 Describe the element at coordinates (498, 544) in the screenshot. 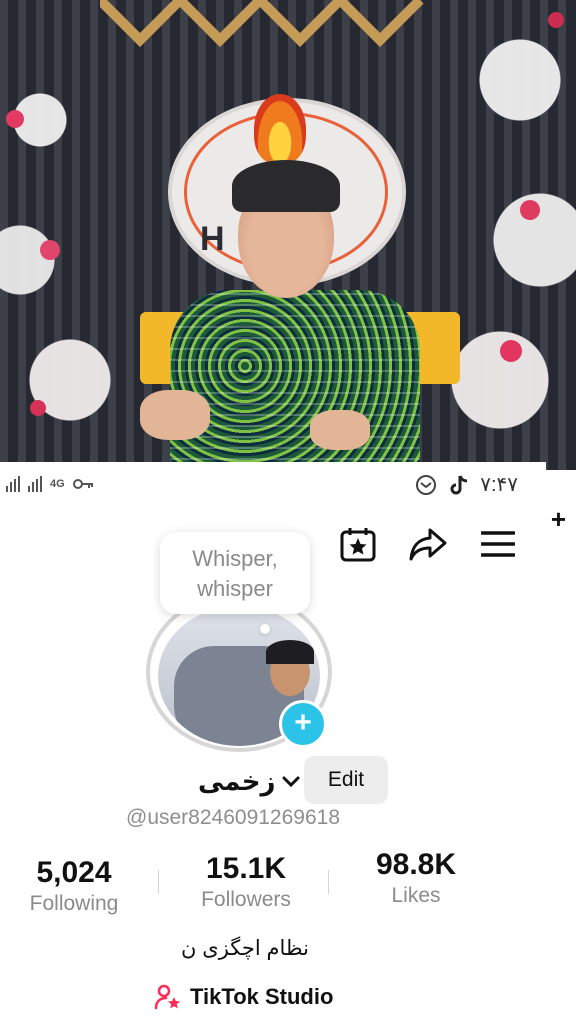

I see `menu-icon` at that location.